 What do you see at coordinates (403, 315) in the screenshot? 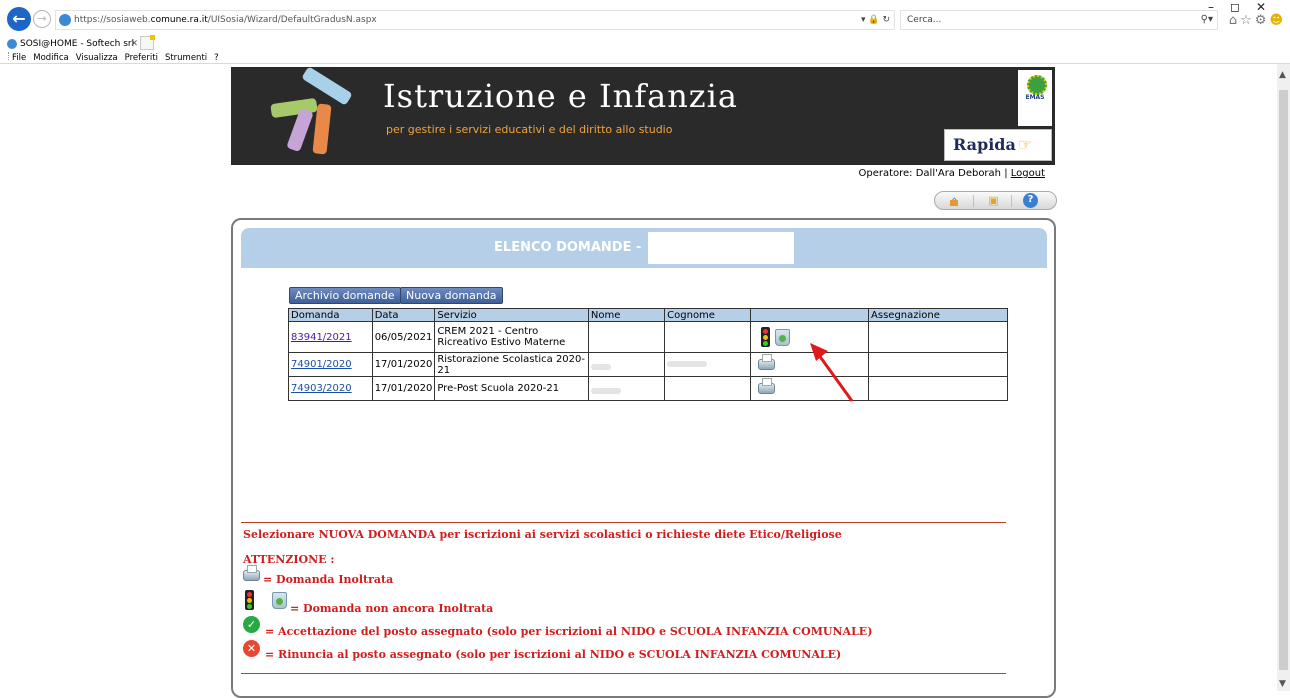
I see `column-header: Data` at bounding box center [403, 315].